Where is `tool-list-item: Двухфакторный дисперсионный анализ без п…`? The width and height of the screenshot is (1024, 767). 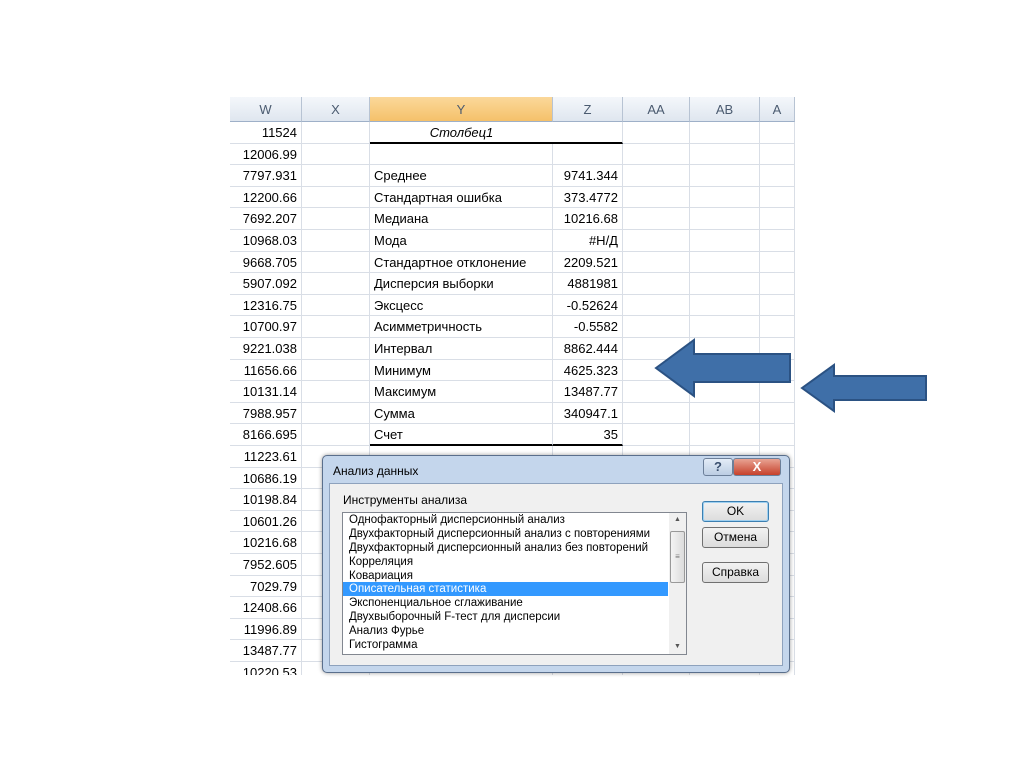
tool-list-item: Двухфакторный дисперсионный анализ без п… is located at coordinates (505, 548).